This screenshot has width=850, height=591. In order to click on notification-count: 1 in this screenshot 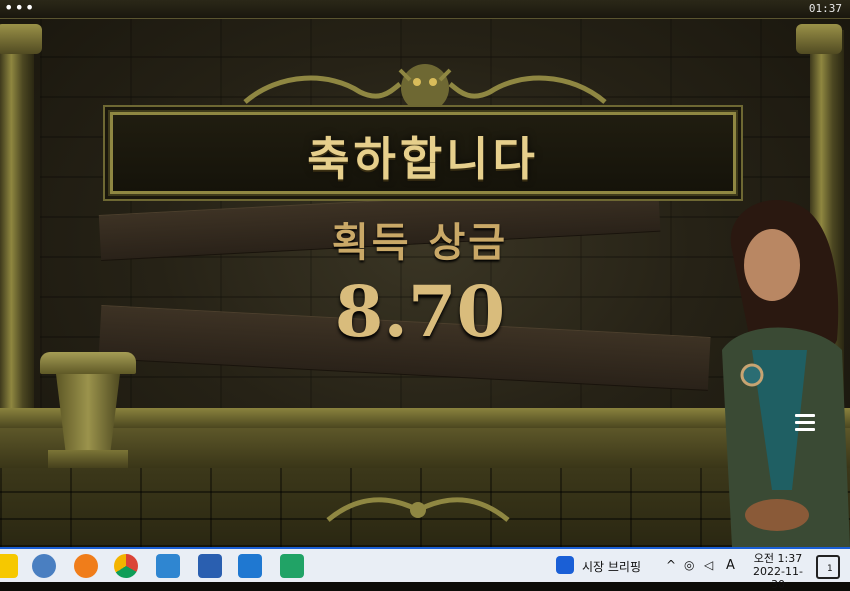, I will do `click(830, 569)`.